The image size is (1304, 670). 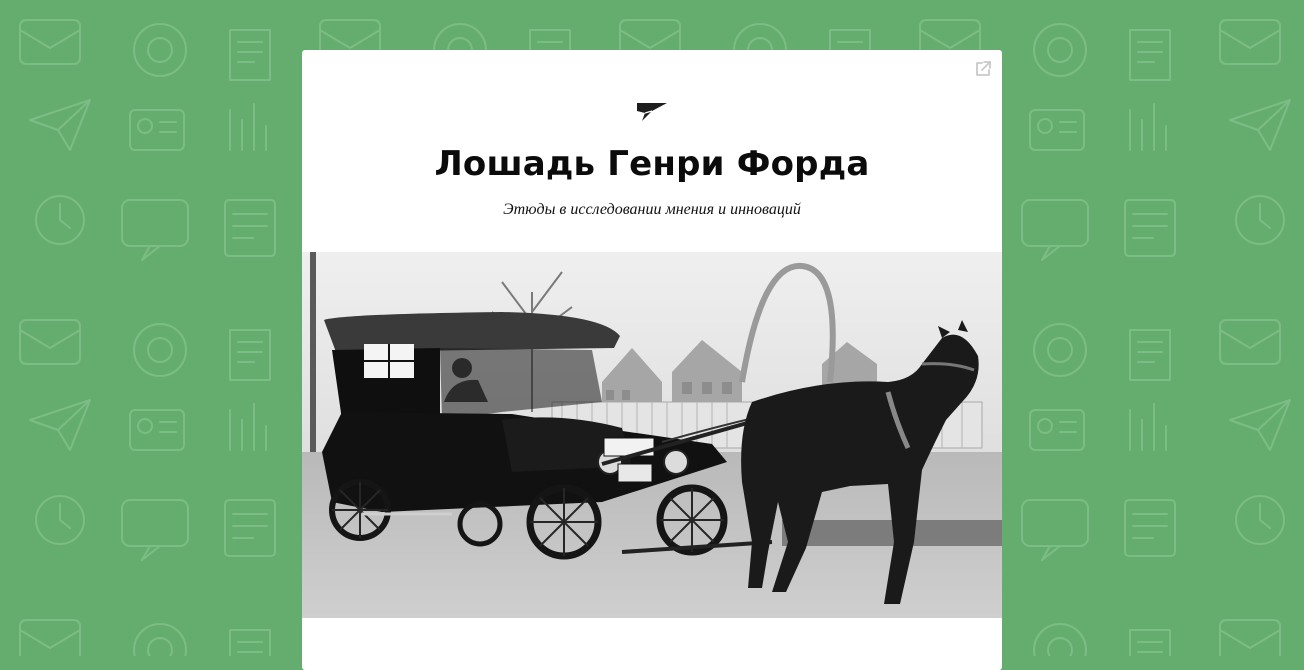 What do you see at coordinates (652, 209) in the screenshot?
I see `article-subtitle: Этюды в исследовании мнения и инноваций` at bounding box center [652, 209].